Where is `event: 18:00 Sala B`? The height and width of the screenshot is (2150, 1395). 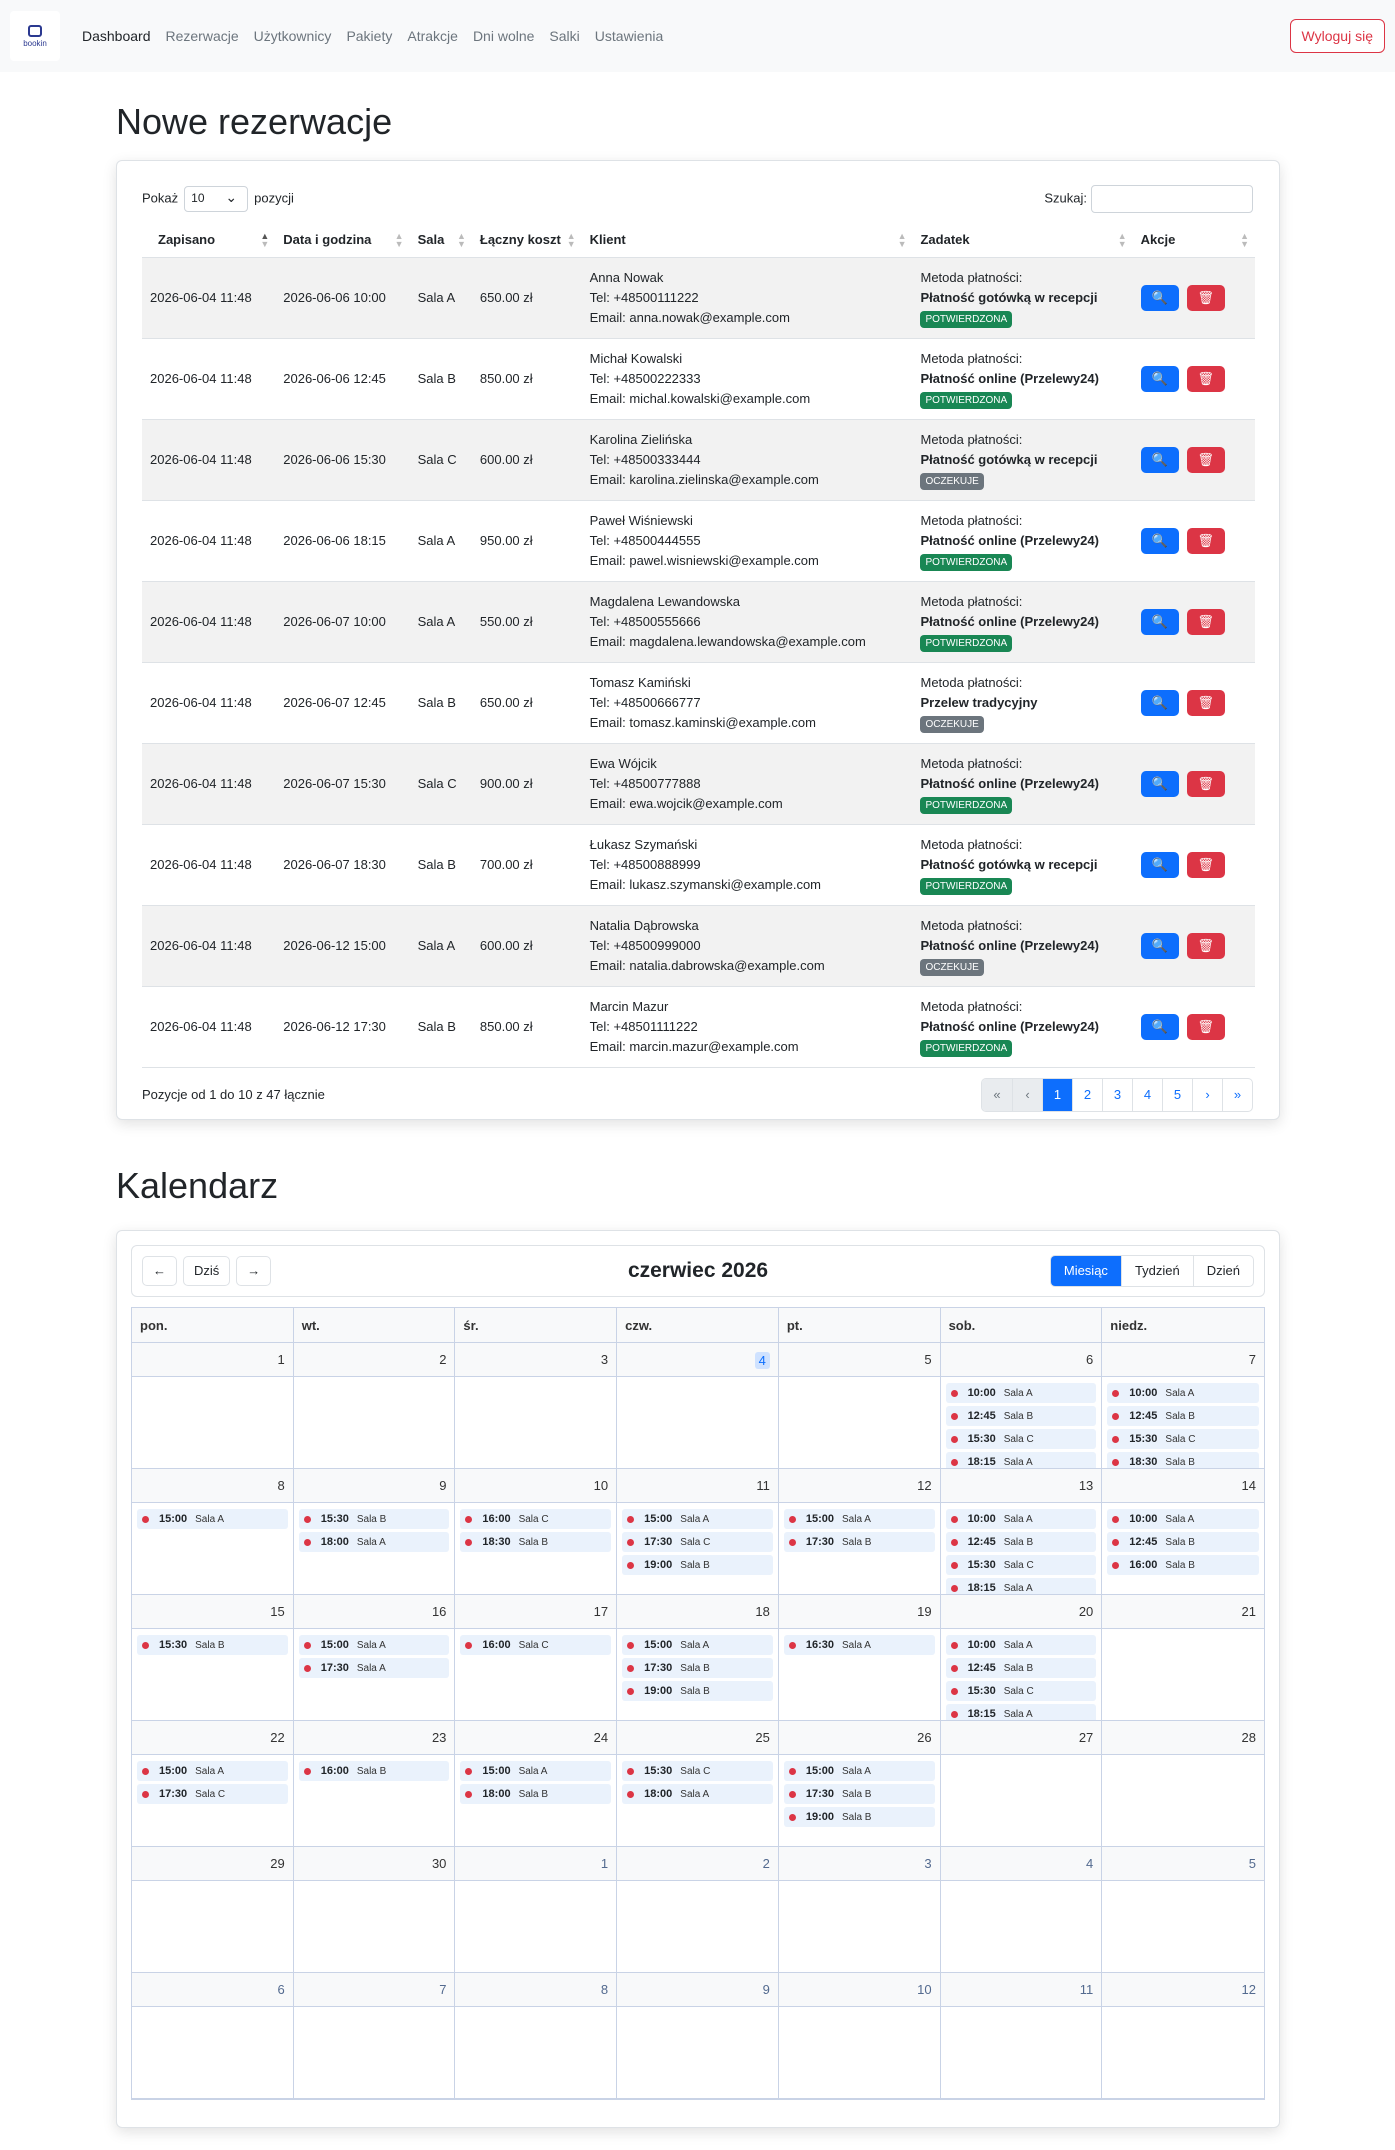
event: 18:00 Sala B is located at coordinates (536, 1794).